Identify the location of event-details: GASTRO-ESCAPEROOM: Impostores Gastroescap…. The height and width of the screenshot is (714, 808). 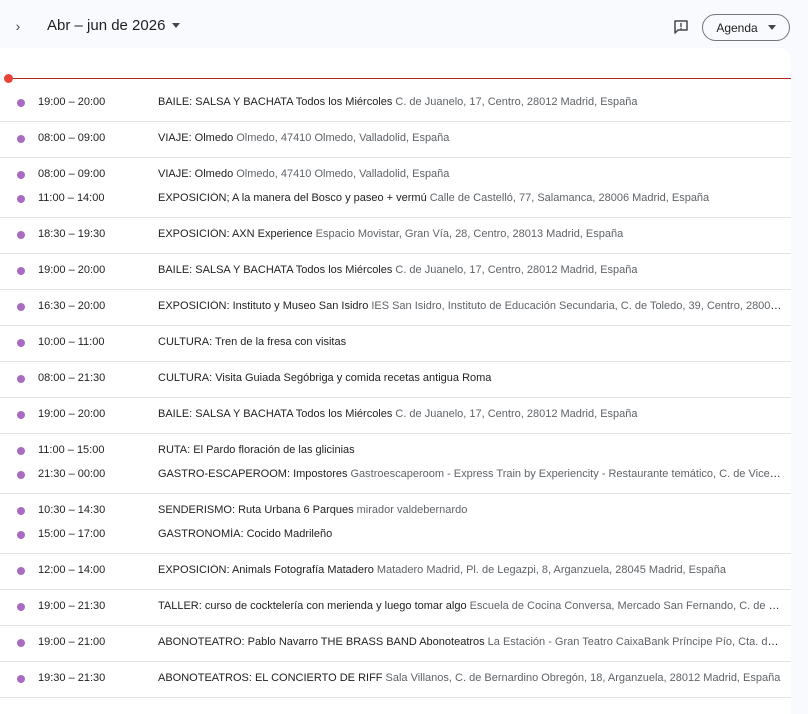
(470, 474).